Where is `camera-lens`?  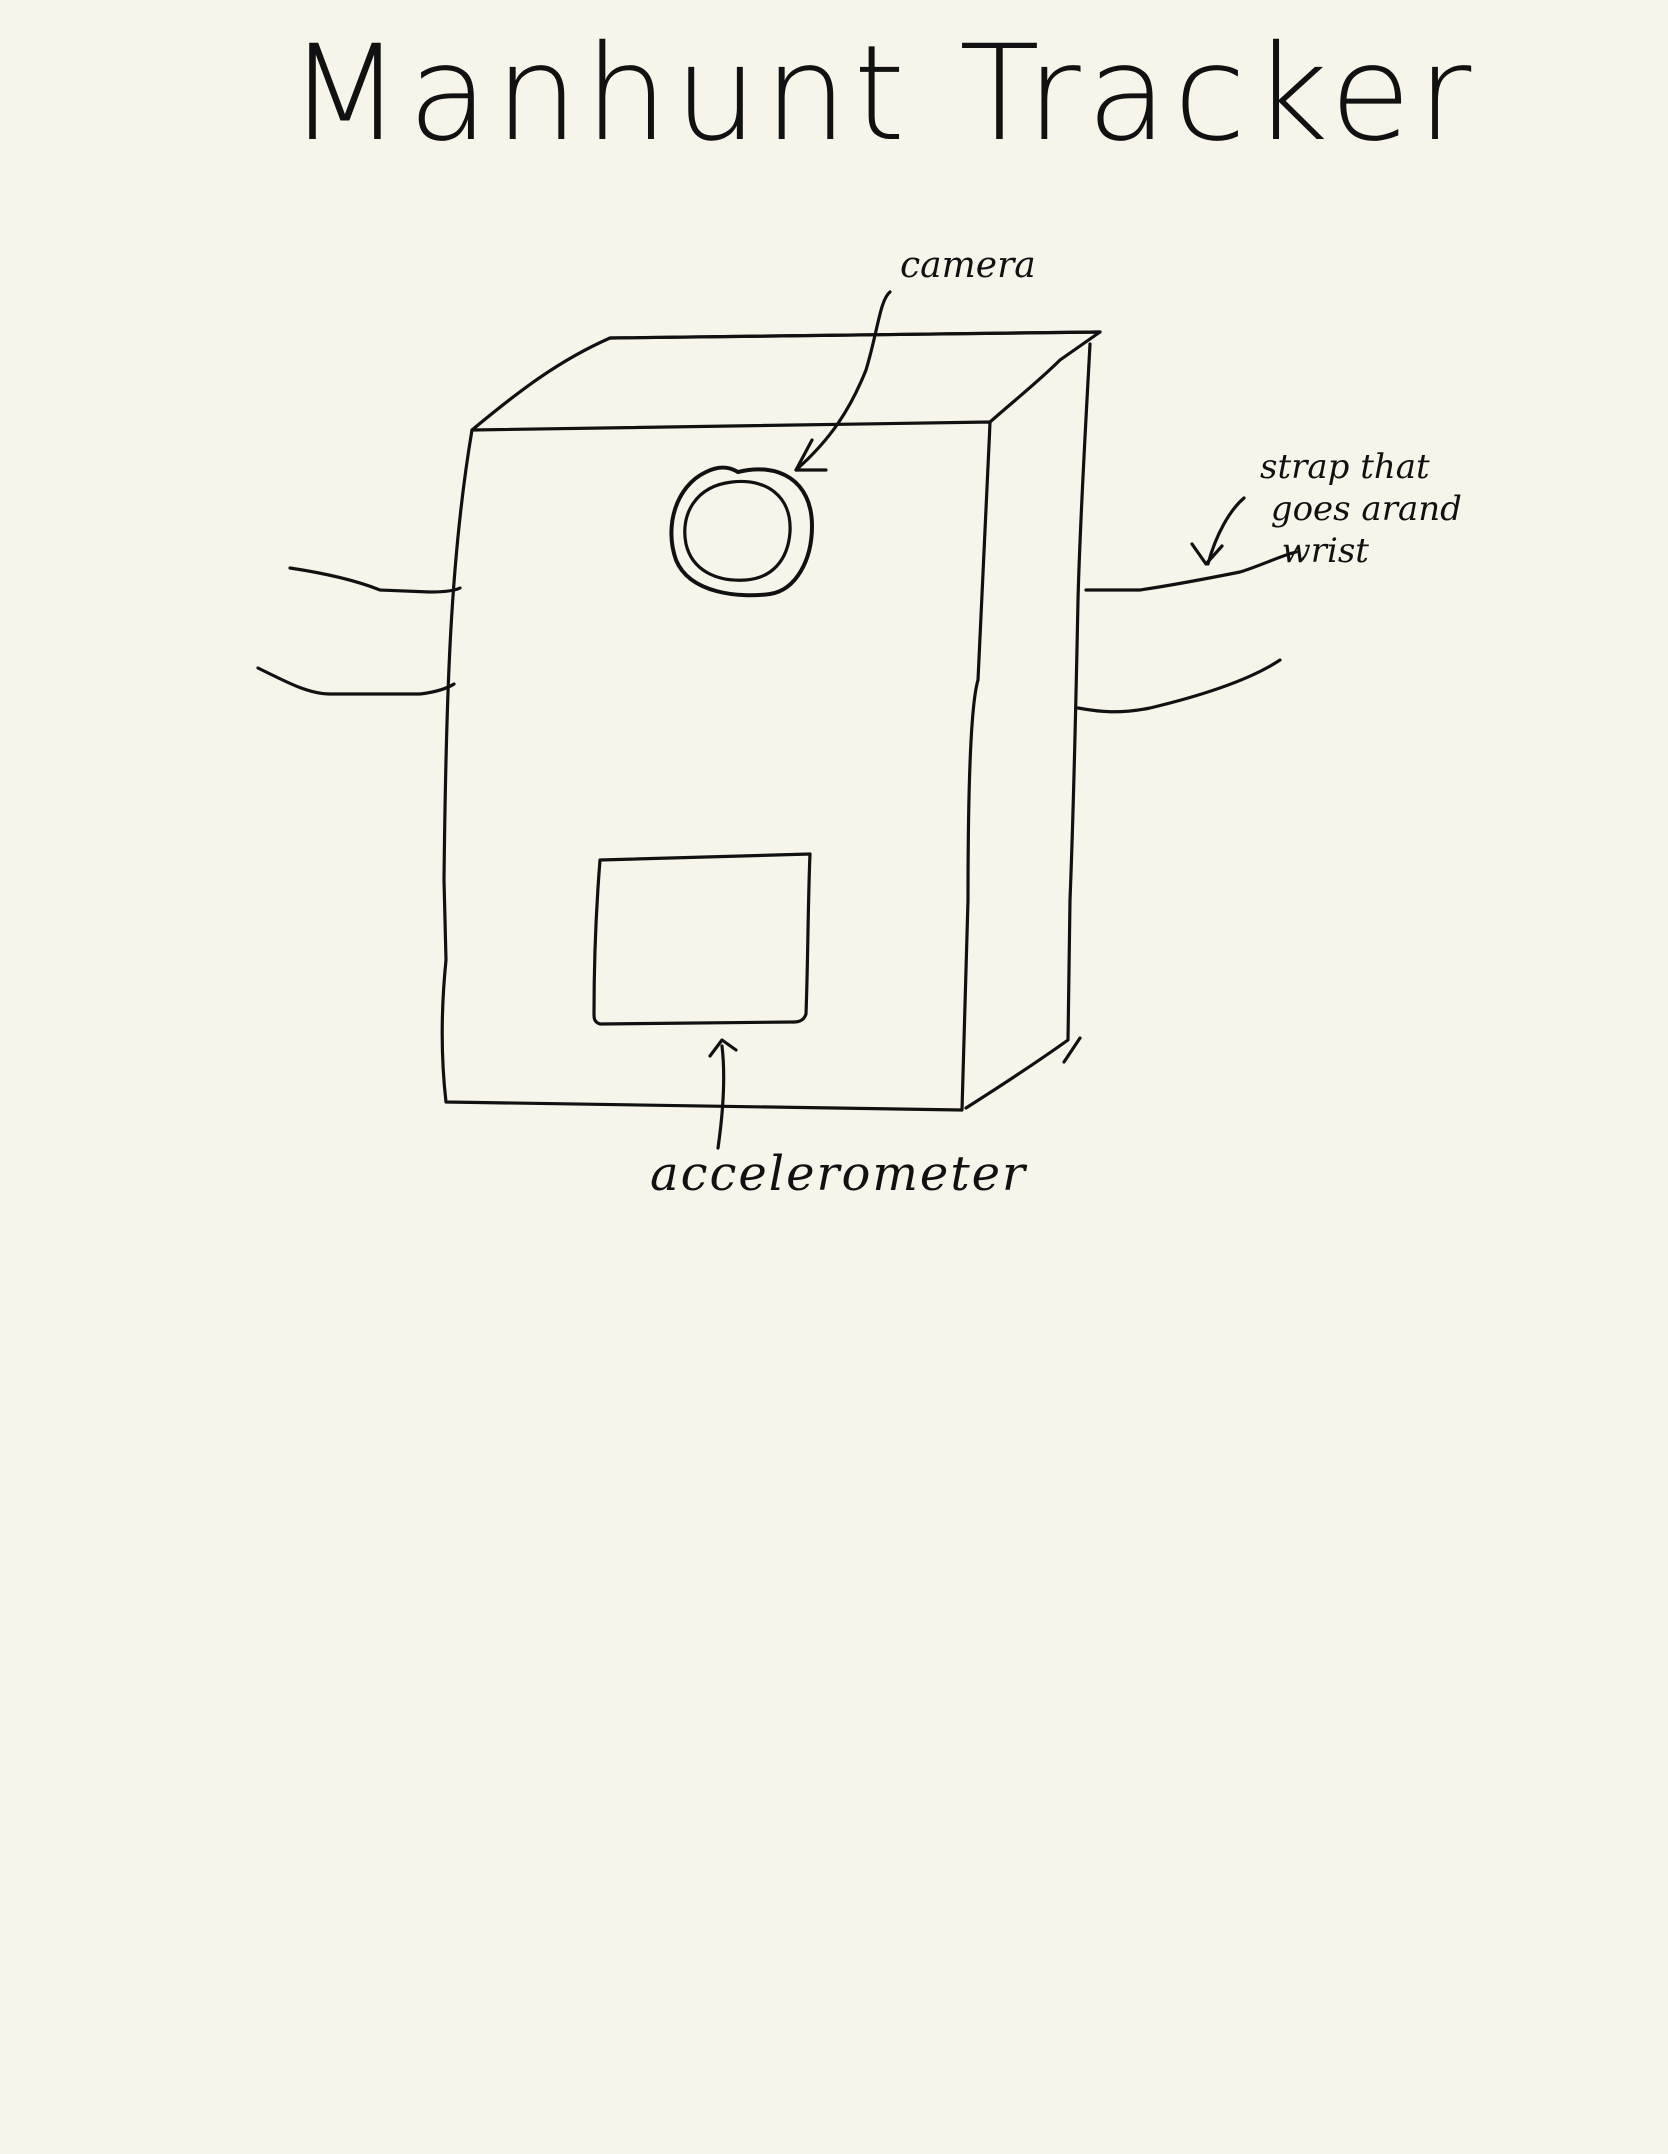
camera-lens is located at coordinates (741, 531).